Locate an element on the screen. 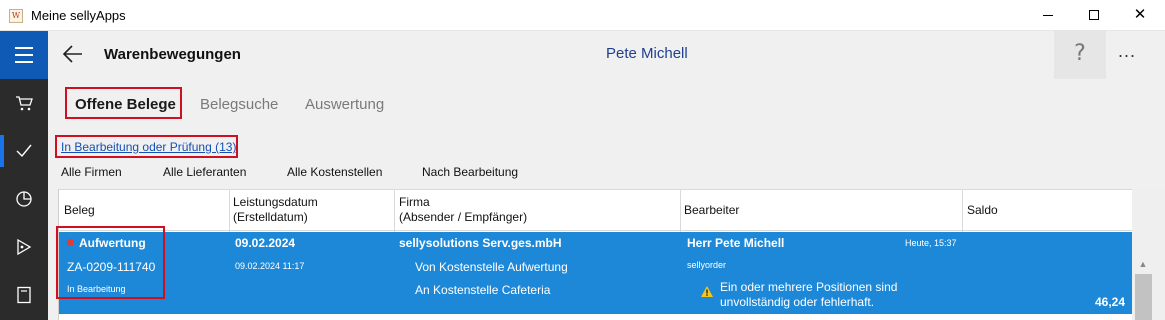  erstelldatum: 09.02.2024 11:17 is located at coordinates (270, 266).